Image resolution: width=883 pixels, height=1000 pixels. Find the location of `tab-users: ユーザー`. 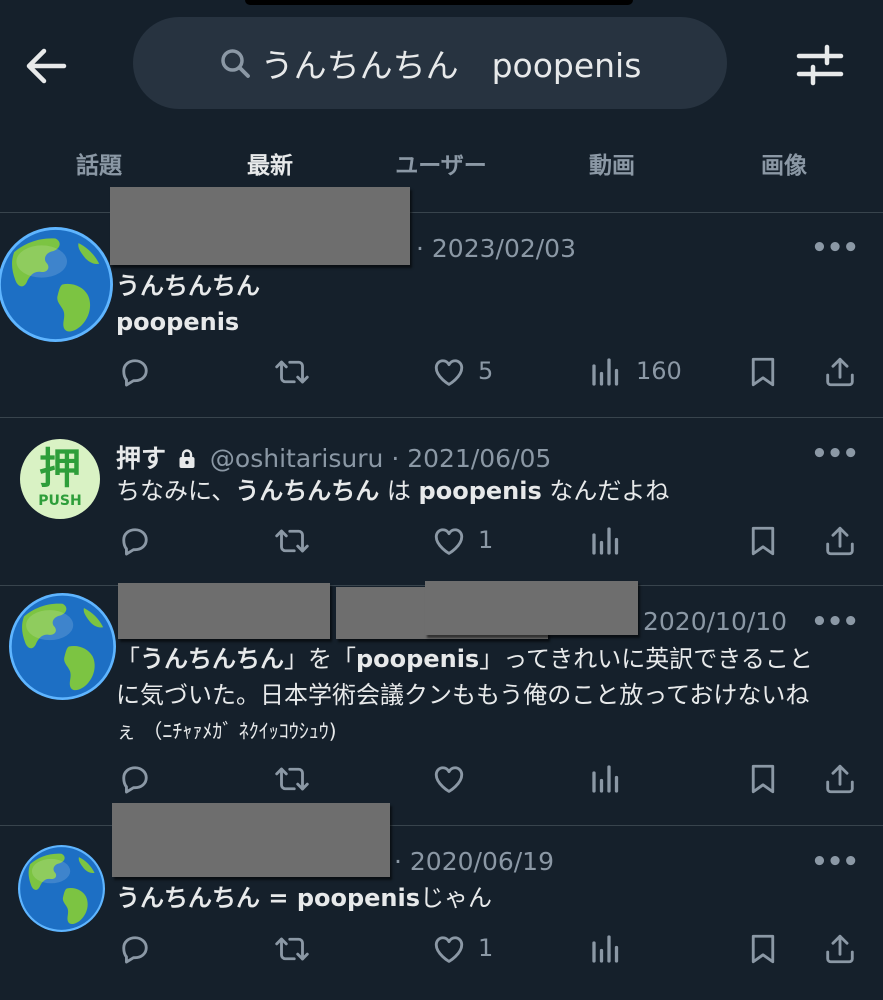

tab-users: ユーザー is located at coordinates (441, 163).